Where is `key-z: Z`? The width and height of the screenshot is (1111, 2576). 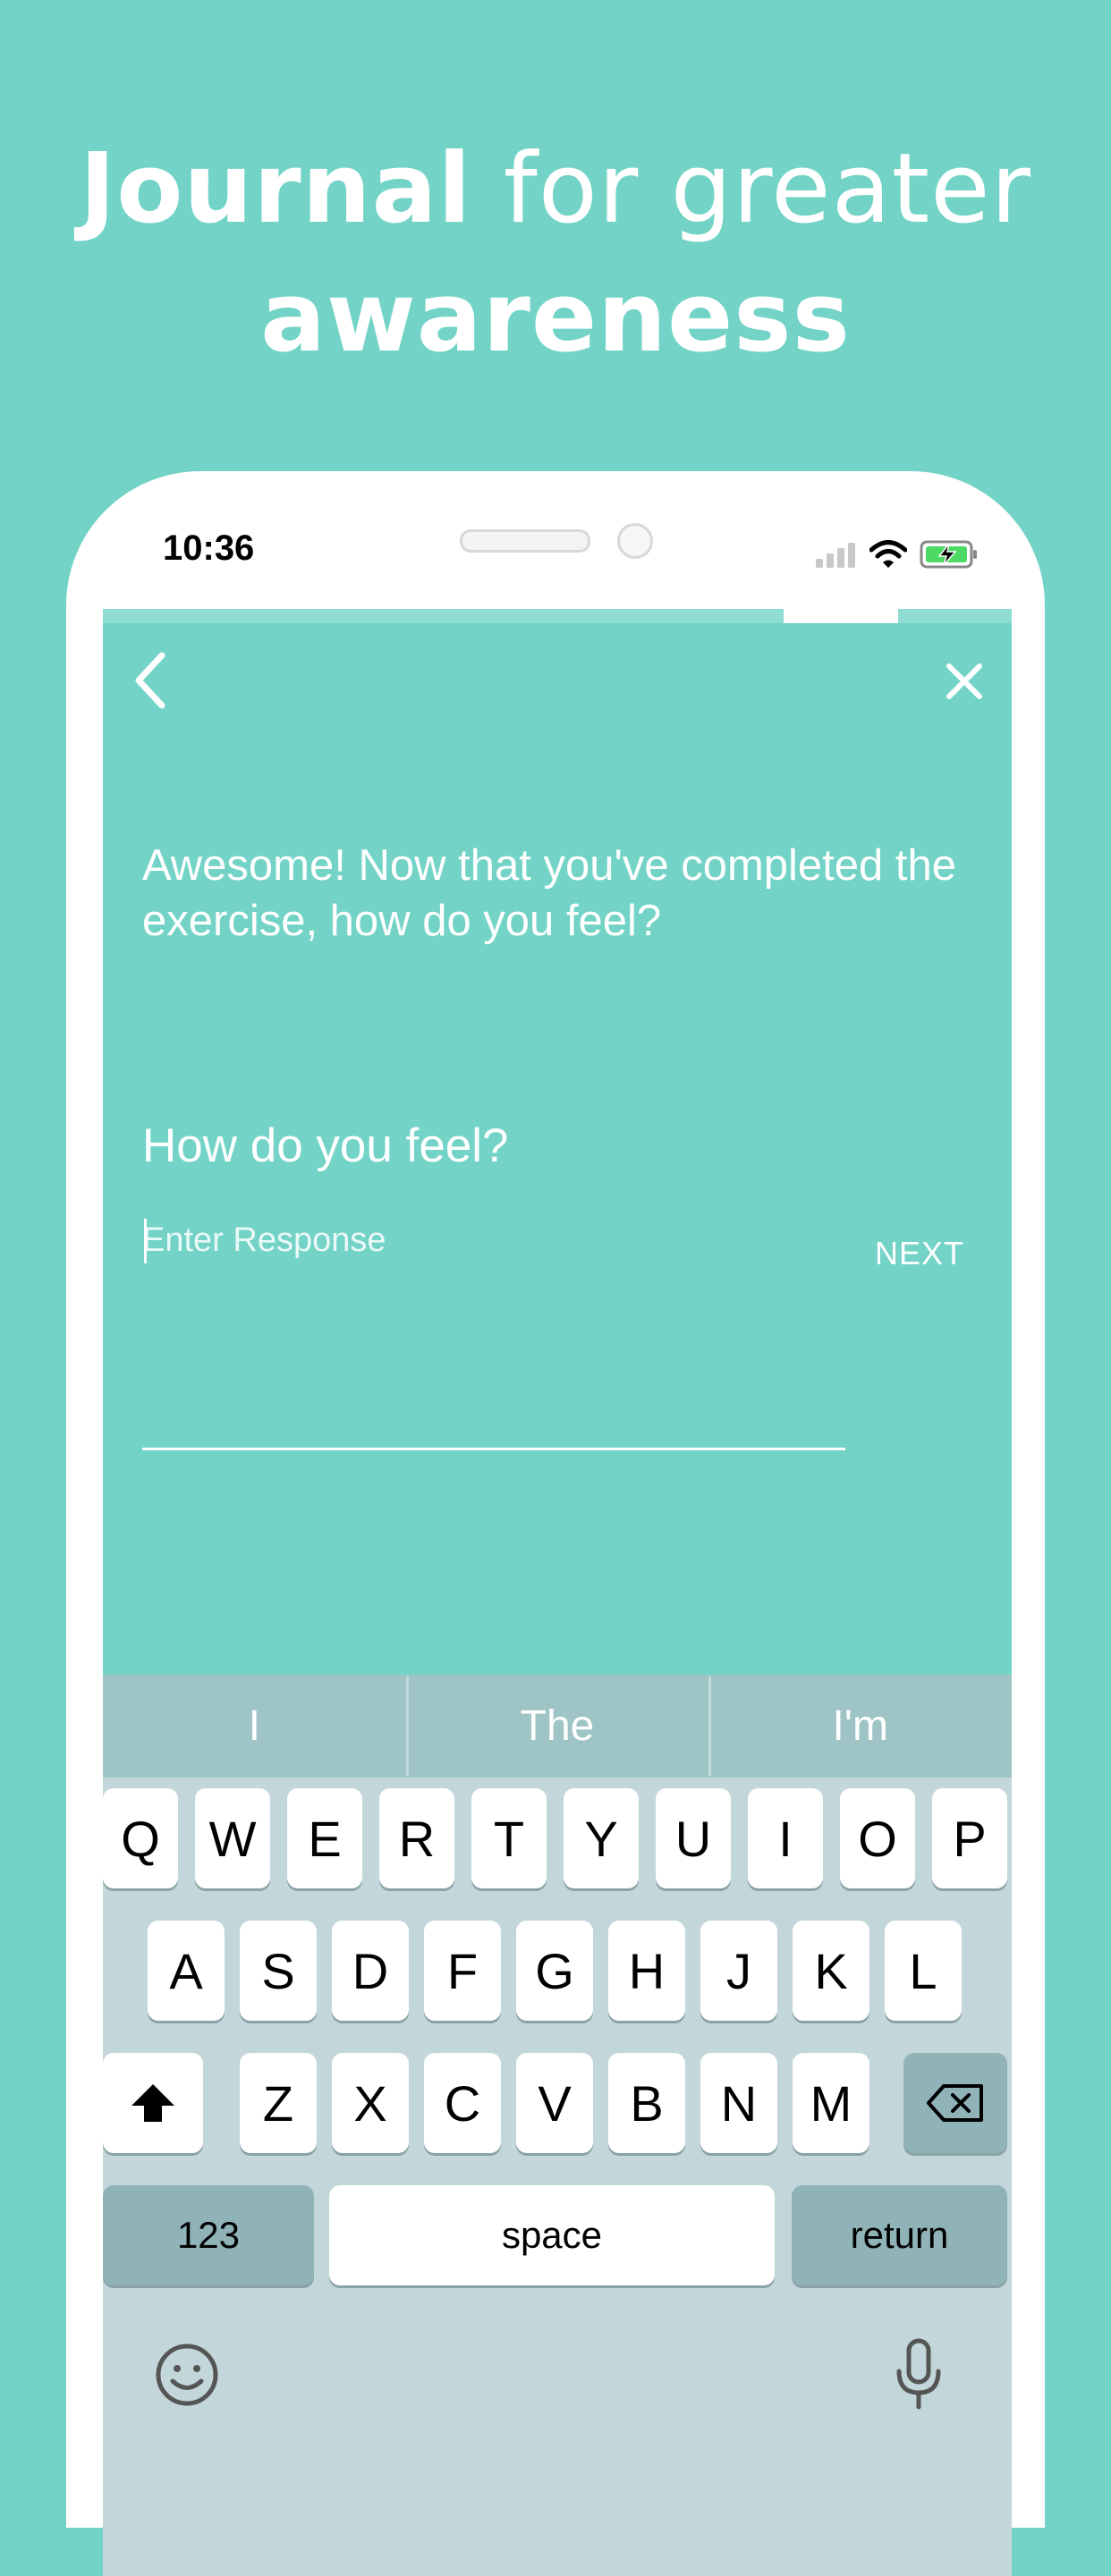 key-z: Z is located at coordinates (278, 2103).